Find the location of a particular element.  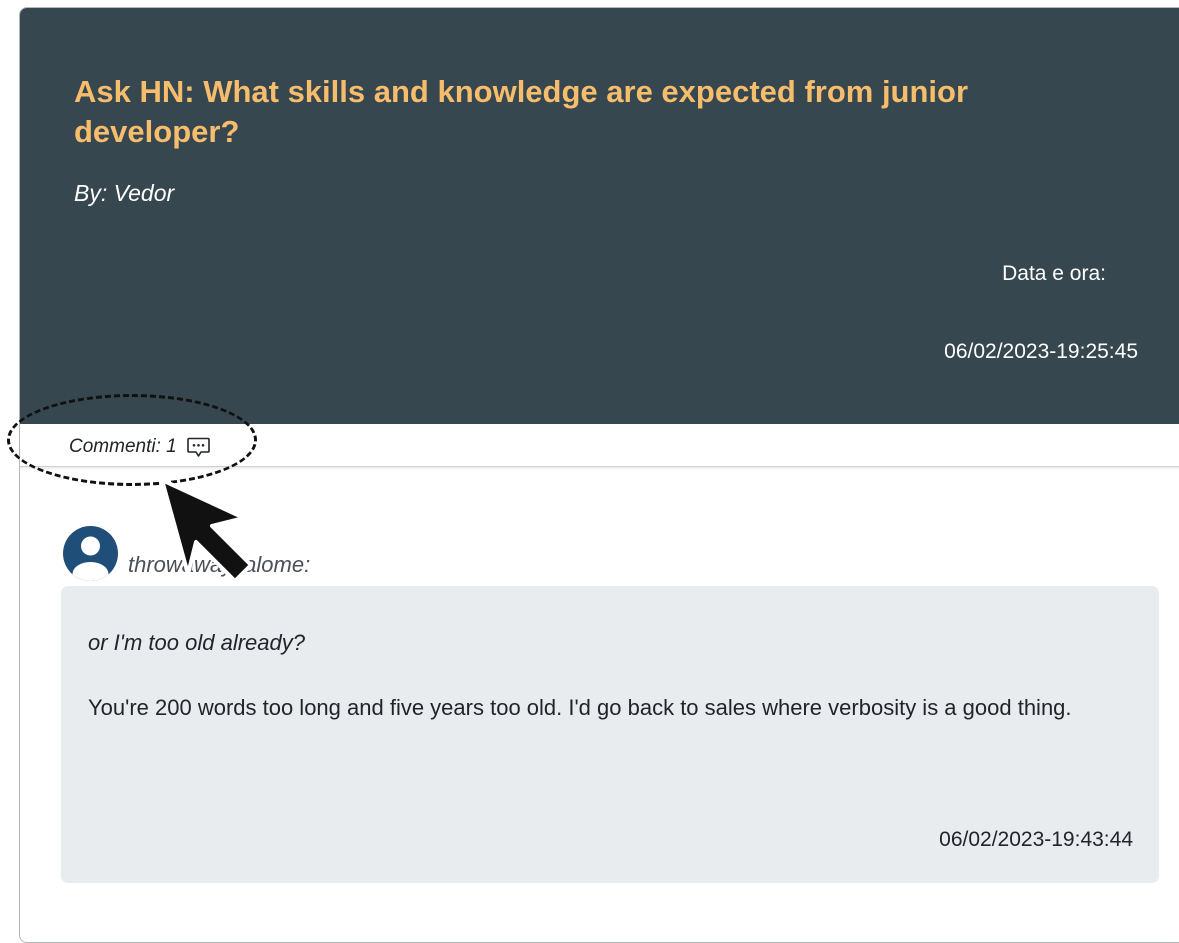

comment-author-row: throwawaysalome: is located at coordinates (186, 553).